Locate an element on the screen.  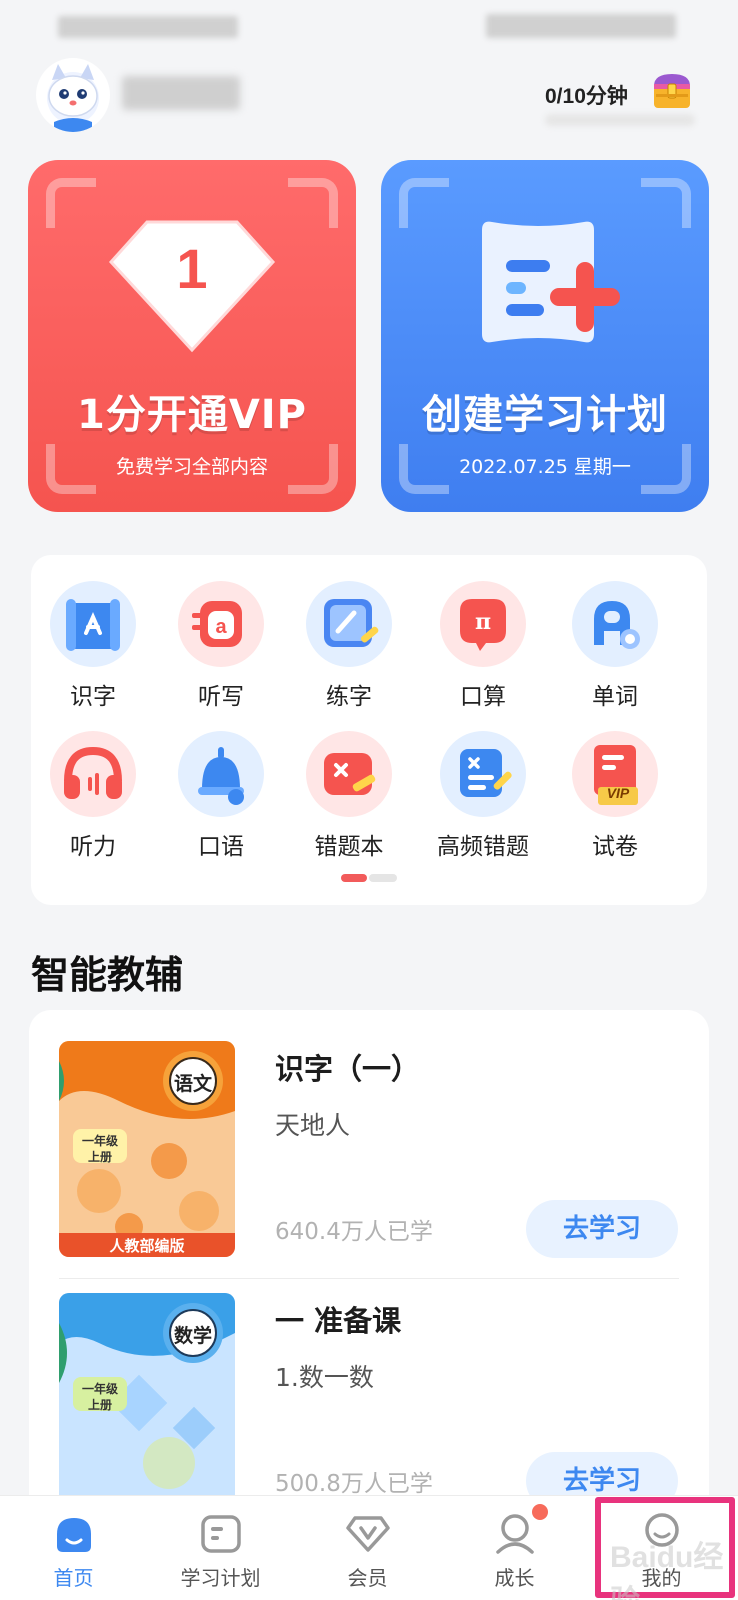
feature-item-shizi: 识字 is located at coordinates (93, 646).